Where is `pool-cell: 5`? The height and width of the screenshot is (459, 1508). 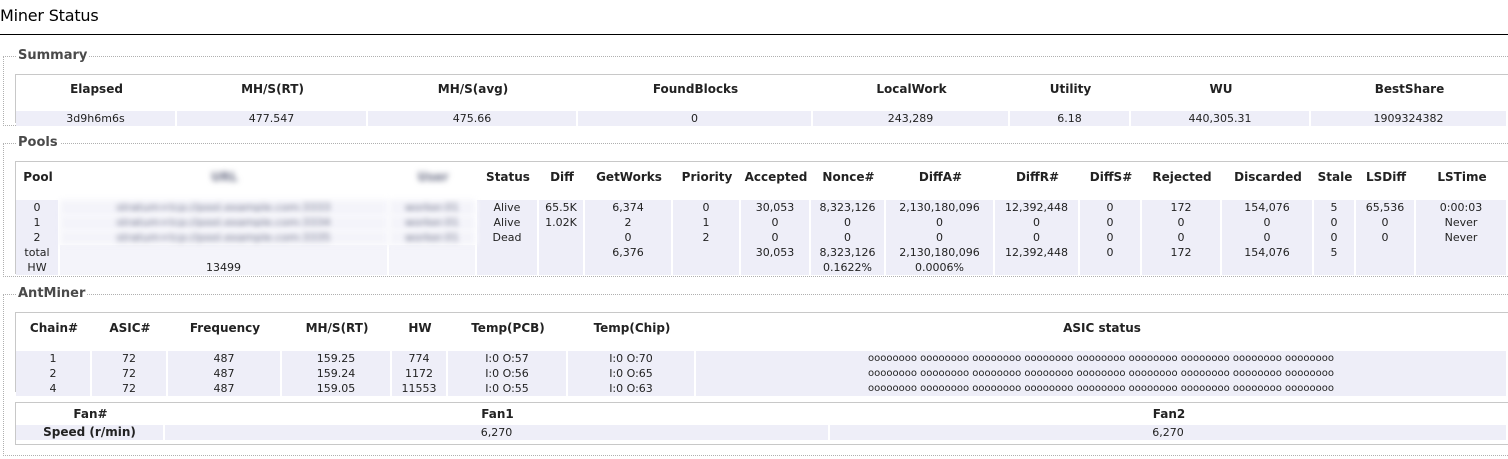
pool-cell: 5 is located at coordinates (1335, 252).